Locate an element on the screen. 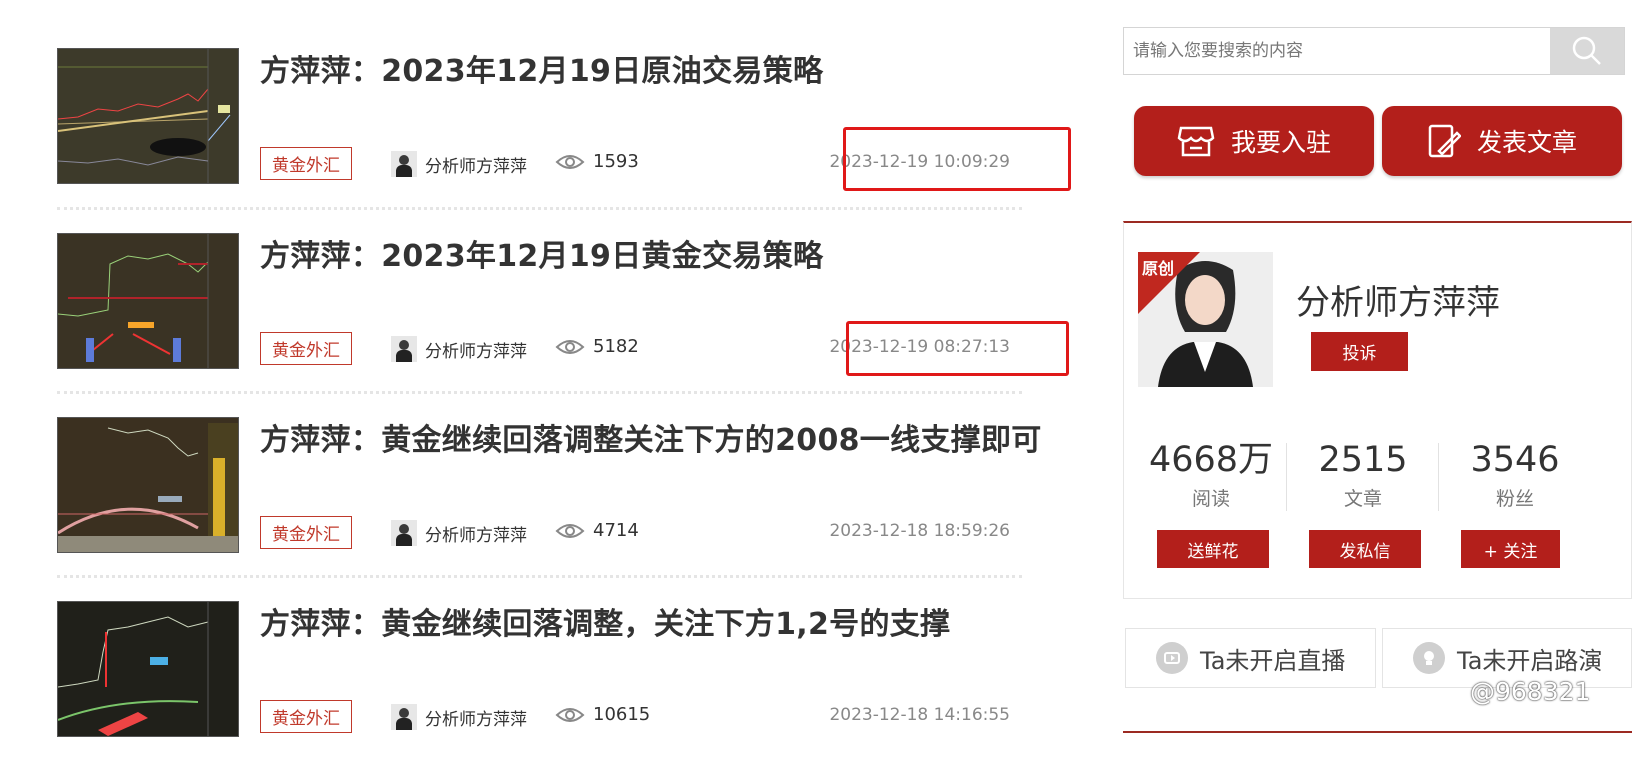 Image resolution: width=1636 pixels, height=771 pixels. stat-label: 文章 is located at coordinates (1362, 499).